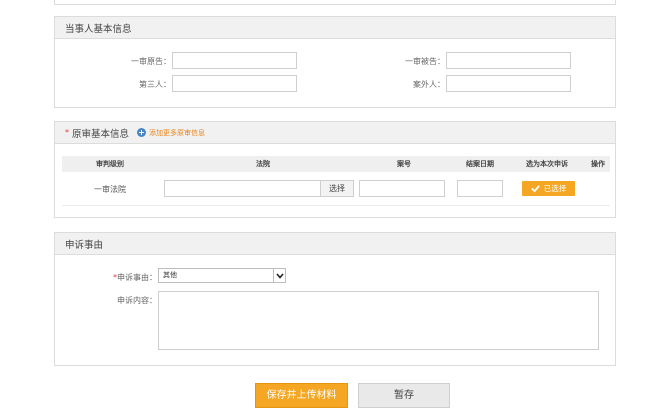 This screenshot has width=650, height=411. I want to click on court-input, so click(242, 188).